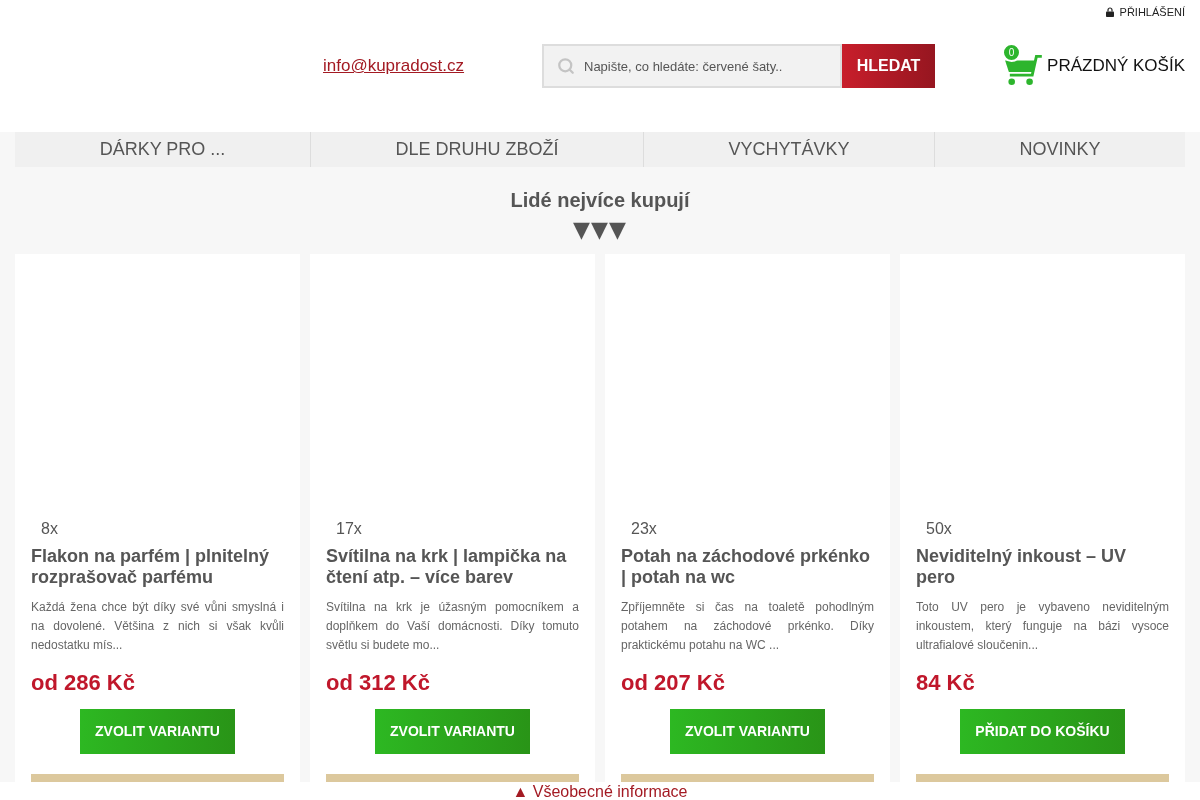 The height and width of the screenshot is (800, 1200). What do you see at coordinates (394, 66) in the screenshot?
I see `email-link: info@kupradost.cz` at bounding box center [394, 66].